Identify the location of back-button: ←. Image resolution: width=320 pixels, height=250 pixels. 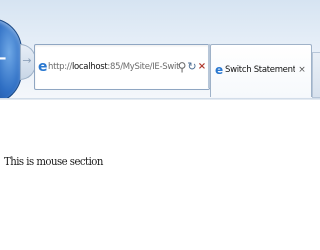
(11, 61).